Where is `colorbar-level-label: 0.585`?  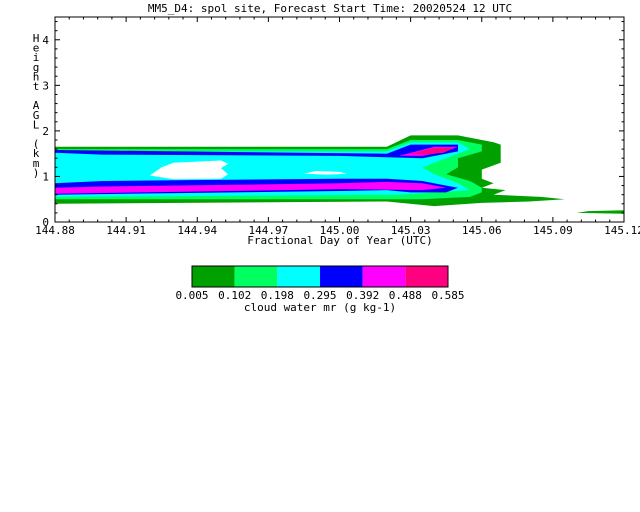
colorbar-level-label: 0.585 is located at coordinates (447, 295).